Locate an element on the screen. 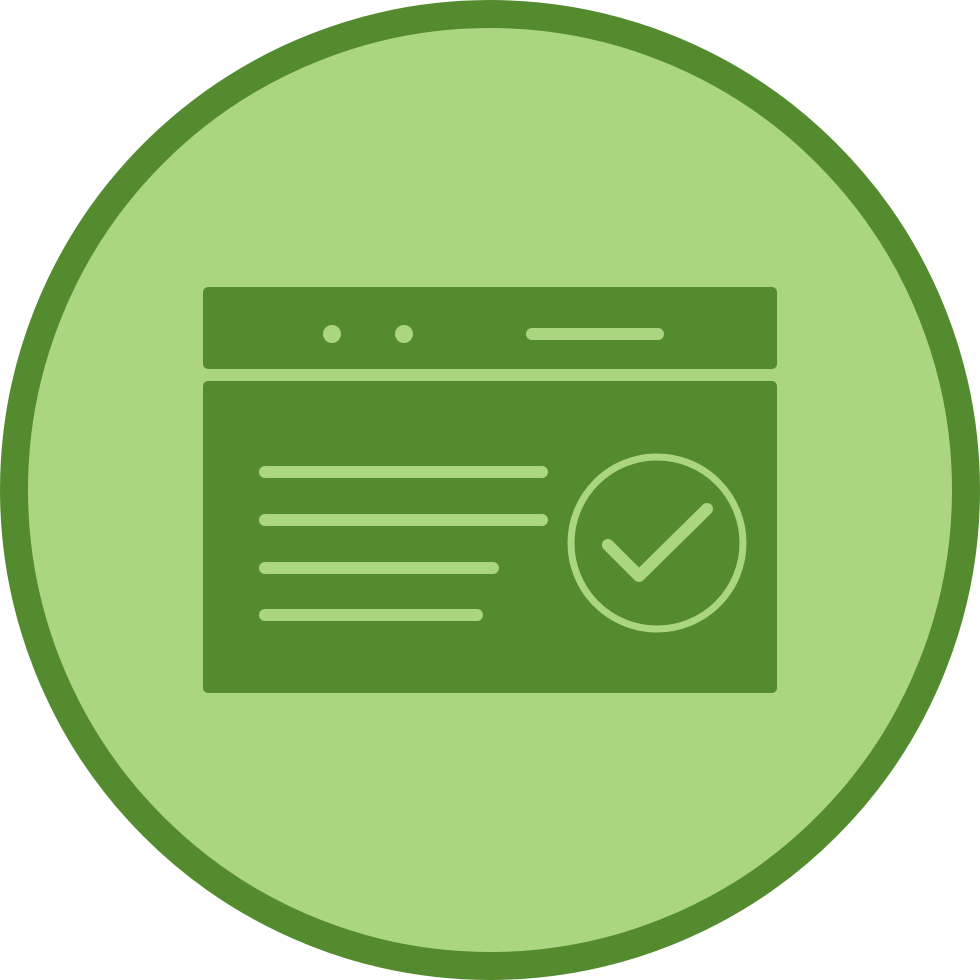 This screenshot has width=980, height=980. window-title-bar is located at coordinates (490, 328).